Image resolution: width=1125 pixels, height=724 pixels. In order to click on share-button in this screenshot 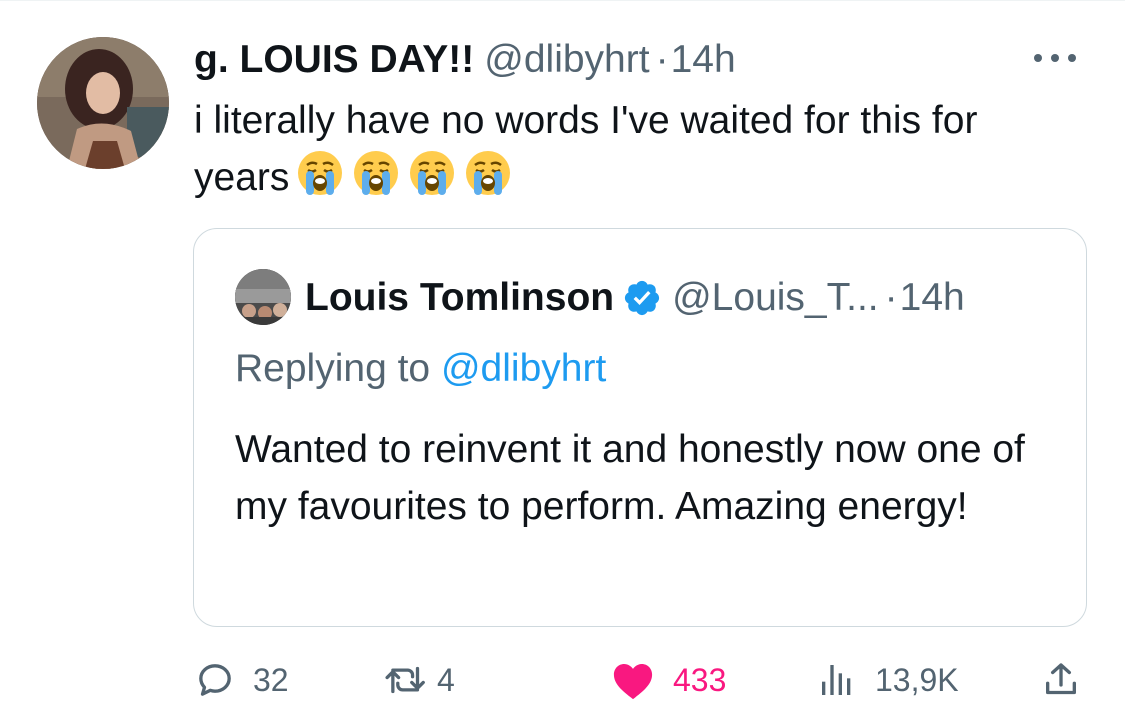, I will do `click(1061, 680)`.